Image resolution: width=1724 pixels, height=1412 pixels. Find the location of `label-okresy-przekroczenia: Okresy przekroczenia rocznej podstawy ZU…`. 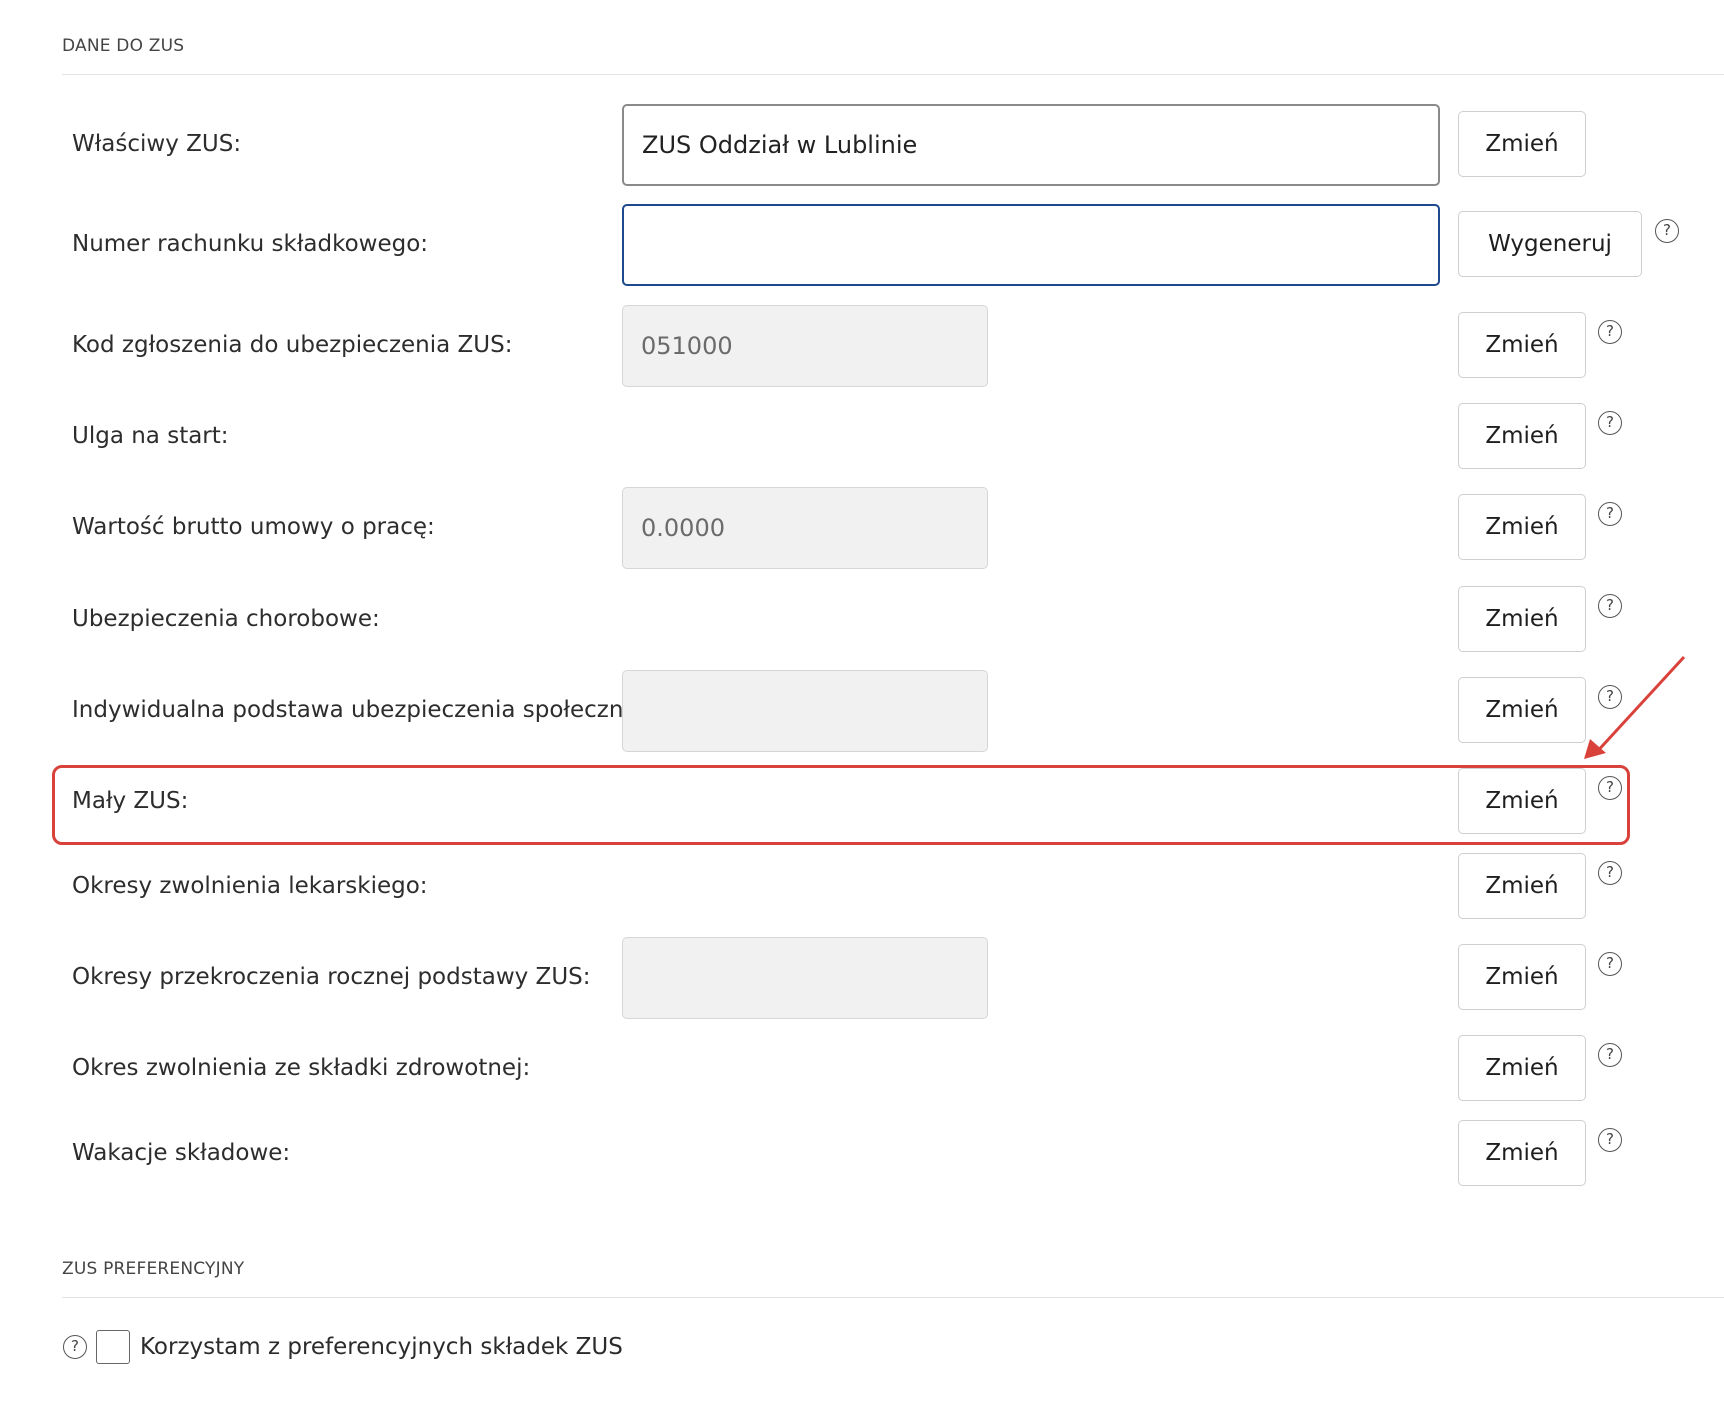

label-okresy-przekroczenia: Okresy przekroczenia rocznej podstawy ZU… is located at coordinates (331, 977).